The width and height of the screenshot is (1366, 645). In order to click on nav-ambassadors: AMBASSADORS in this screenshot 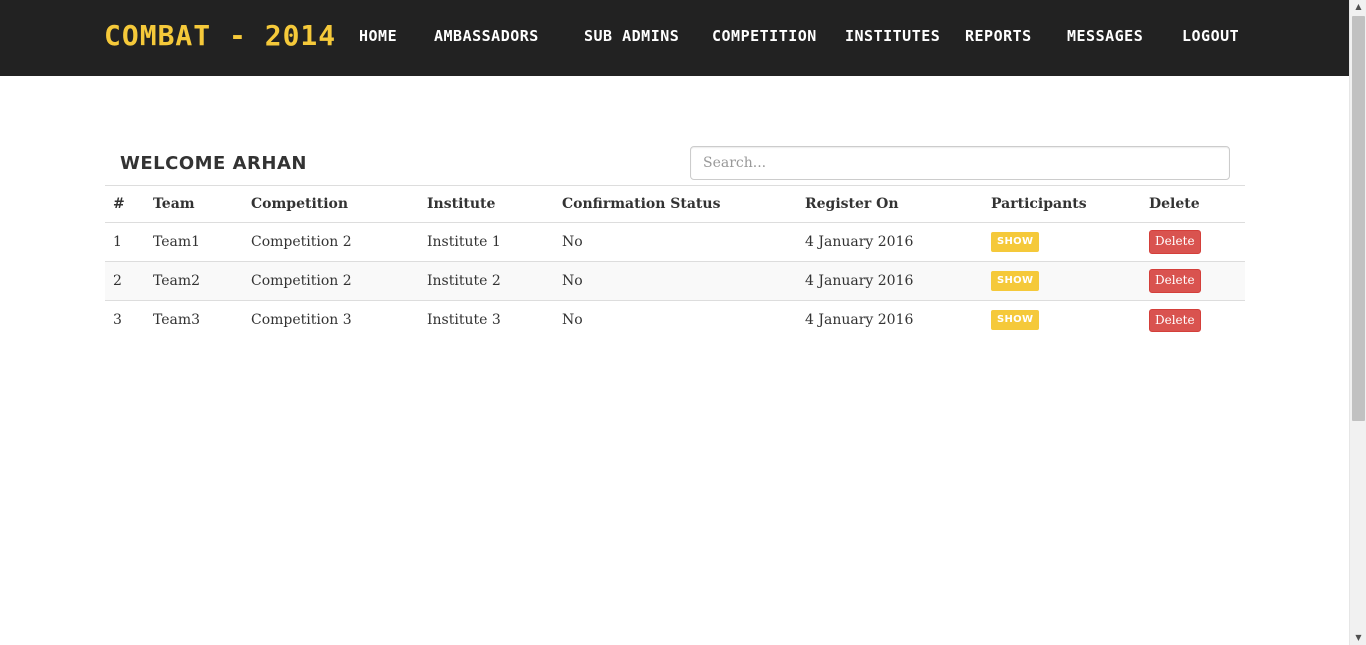, I will do `click(486, 36)`.